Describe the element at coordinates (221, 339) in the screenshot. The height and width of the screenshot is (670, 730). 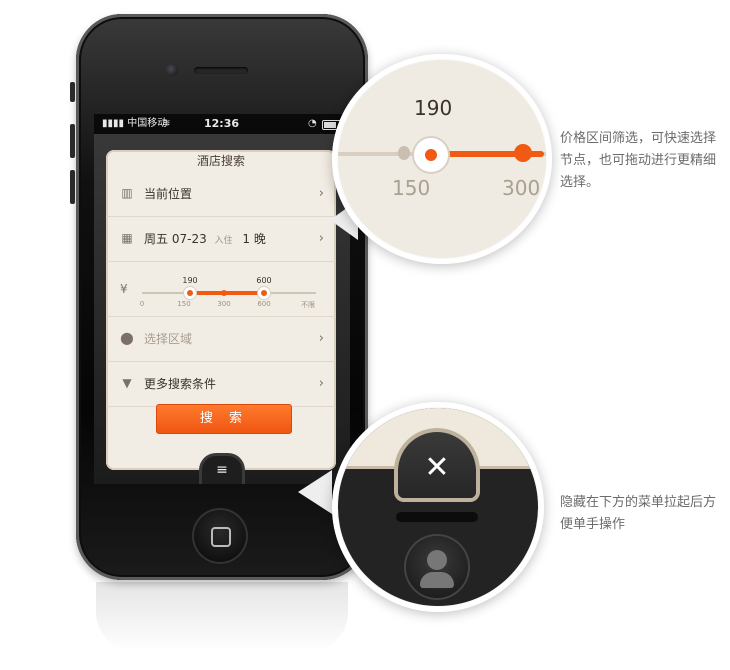
I see `area-row: ⬤ 选择区域 ›` at that location.